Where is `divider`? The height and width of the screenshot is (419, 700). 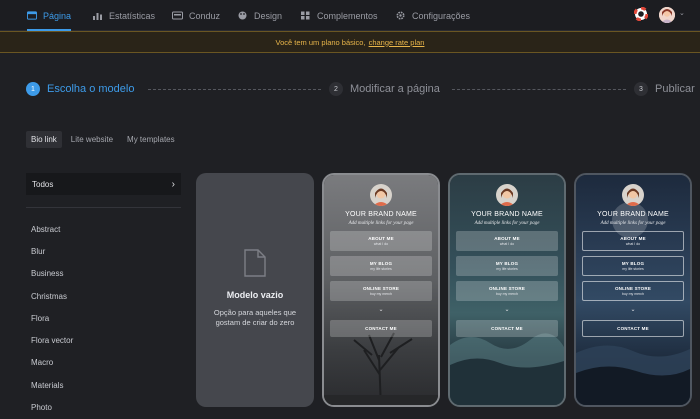
divider is located at coordinates (103, 207).